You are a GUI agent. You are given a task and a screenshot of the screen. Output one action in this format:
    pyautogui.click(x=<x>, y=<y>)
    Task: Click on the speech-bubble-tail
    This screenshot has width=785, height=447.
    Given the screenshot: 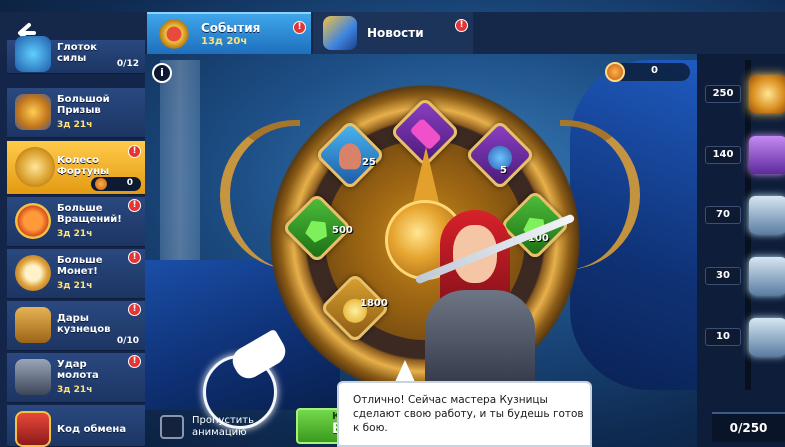 What is the action you would take?
    pyautogui.click(x=405, y=371)
    